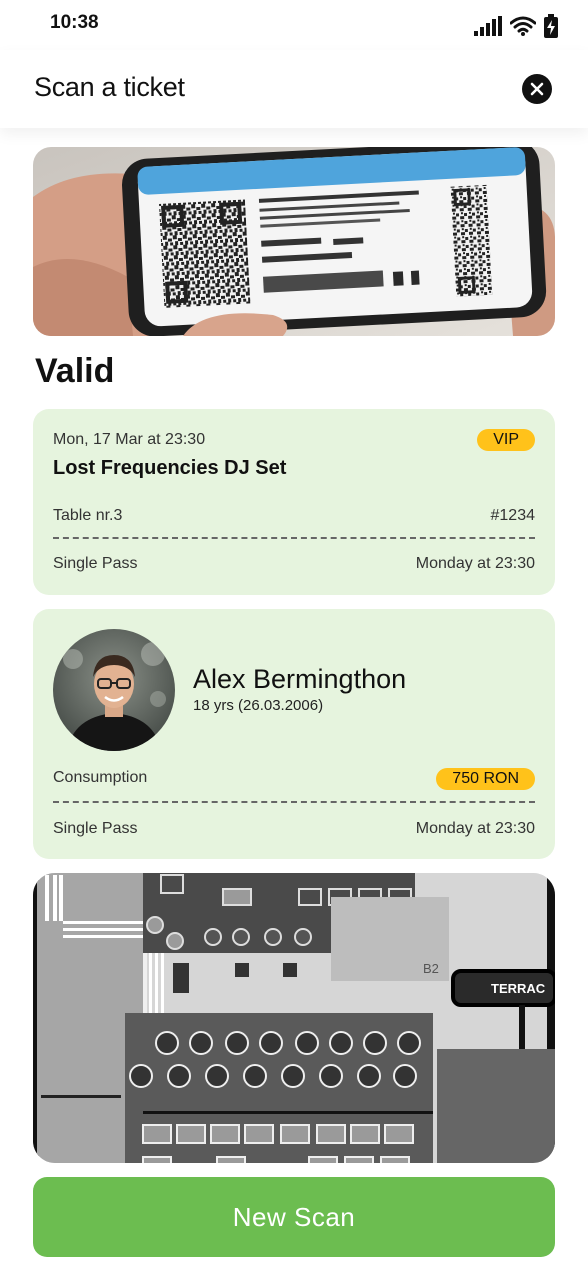 The width and height of the screenshot is (588, 1276). Describe the element at coordinates (74, 22) in the screenshot. I see `status-time: 10:38` at that location.